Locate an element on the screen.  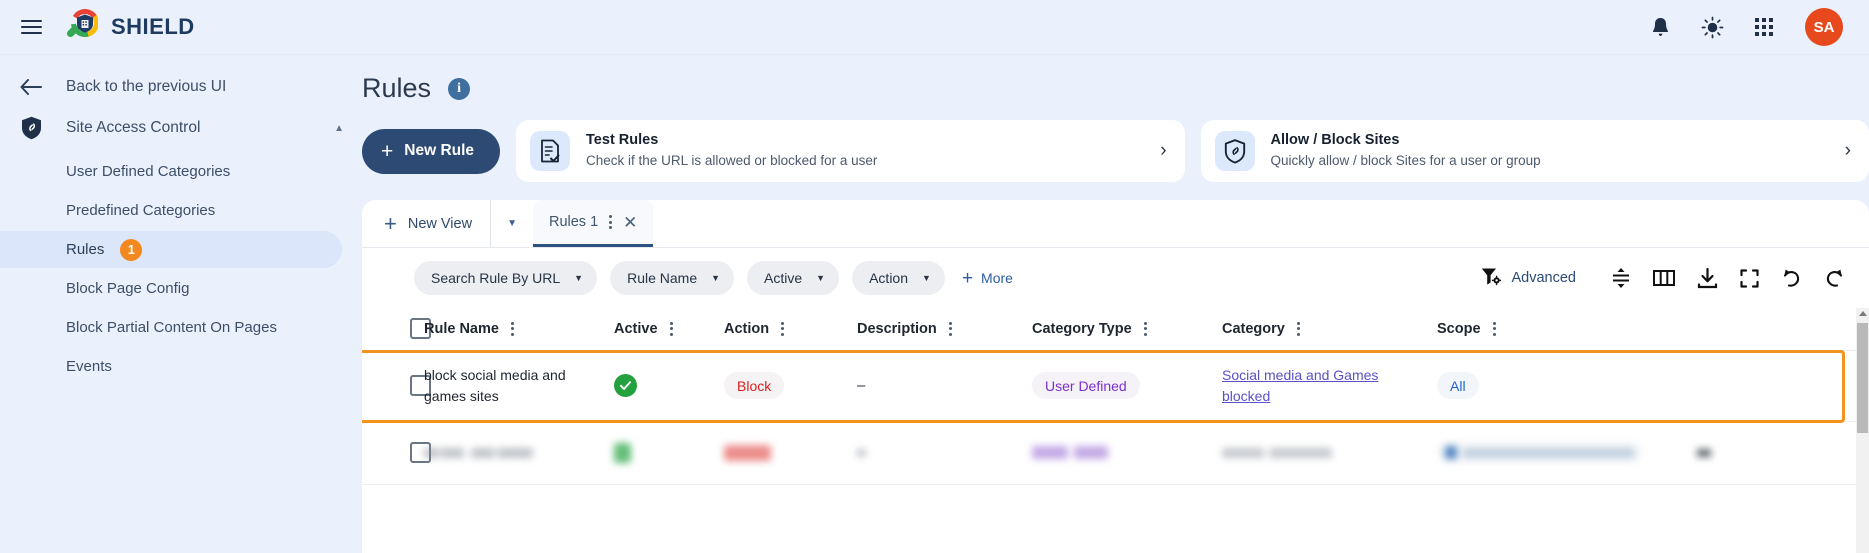
filter-active: Active ▼ is located at coordinates (793, 278).